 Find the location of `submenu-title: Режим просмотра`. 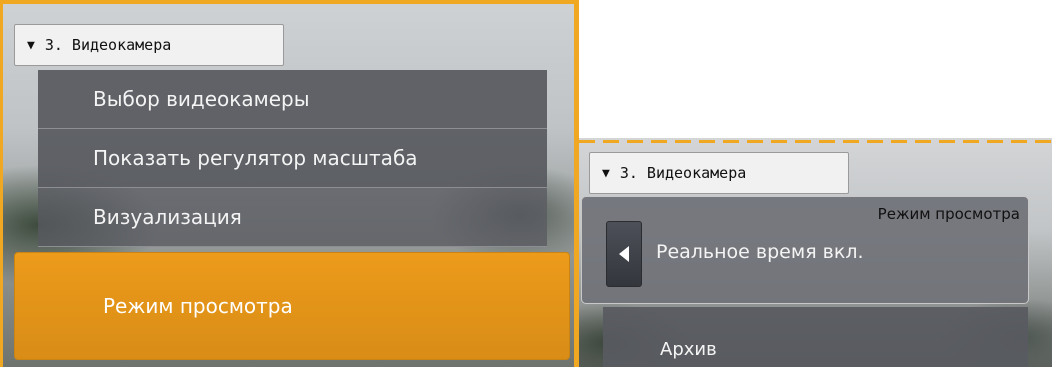

submenu-title: Режим просмотра is located at coordinates (948, 214).